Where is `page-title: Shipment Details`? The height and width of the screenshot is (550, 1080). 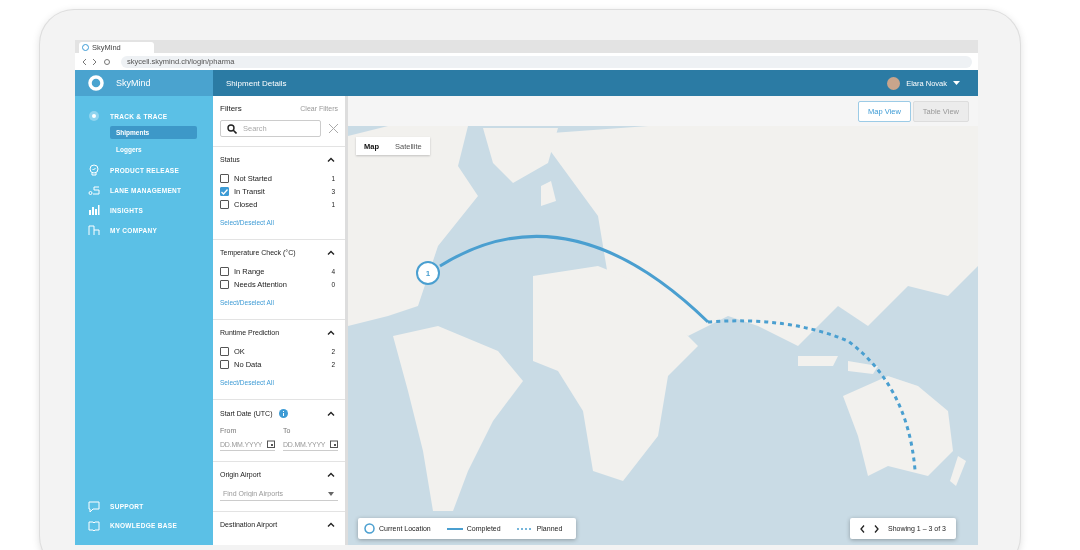 page-title: Shipment Details is located at coordinates (256, 83).